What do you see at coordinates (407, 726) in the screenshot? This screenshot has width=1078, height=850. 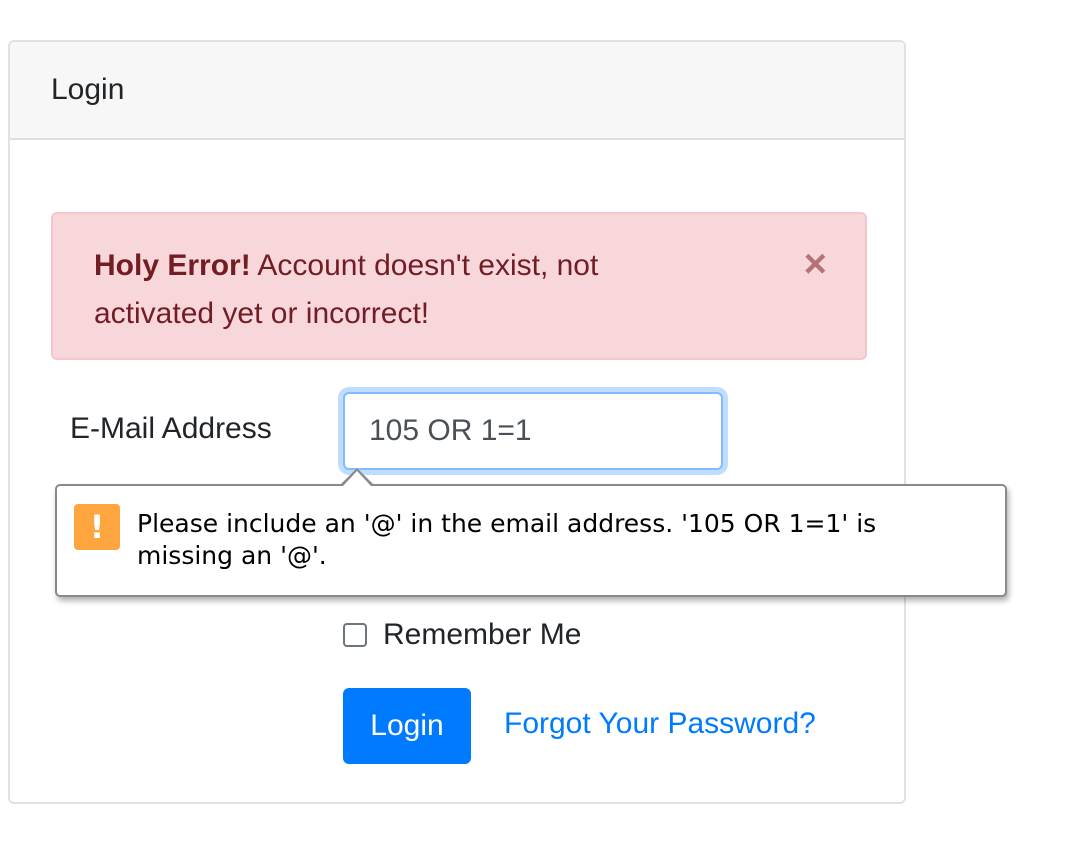 I see `login-button: Login` at bounding box center [407, 726].